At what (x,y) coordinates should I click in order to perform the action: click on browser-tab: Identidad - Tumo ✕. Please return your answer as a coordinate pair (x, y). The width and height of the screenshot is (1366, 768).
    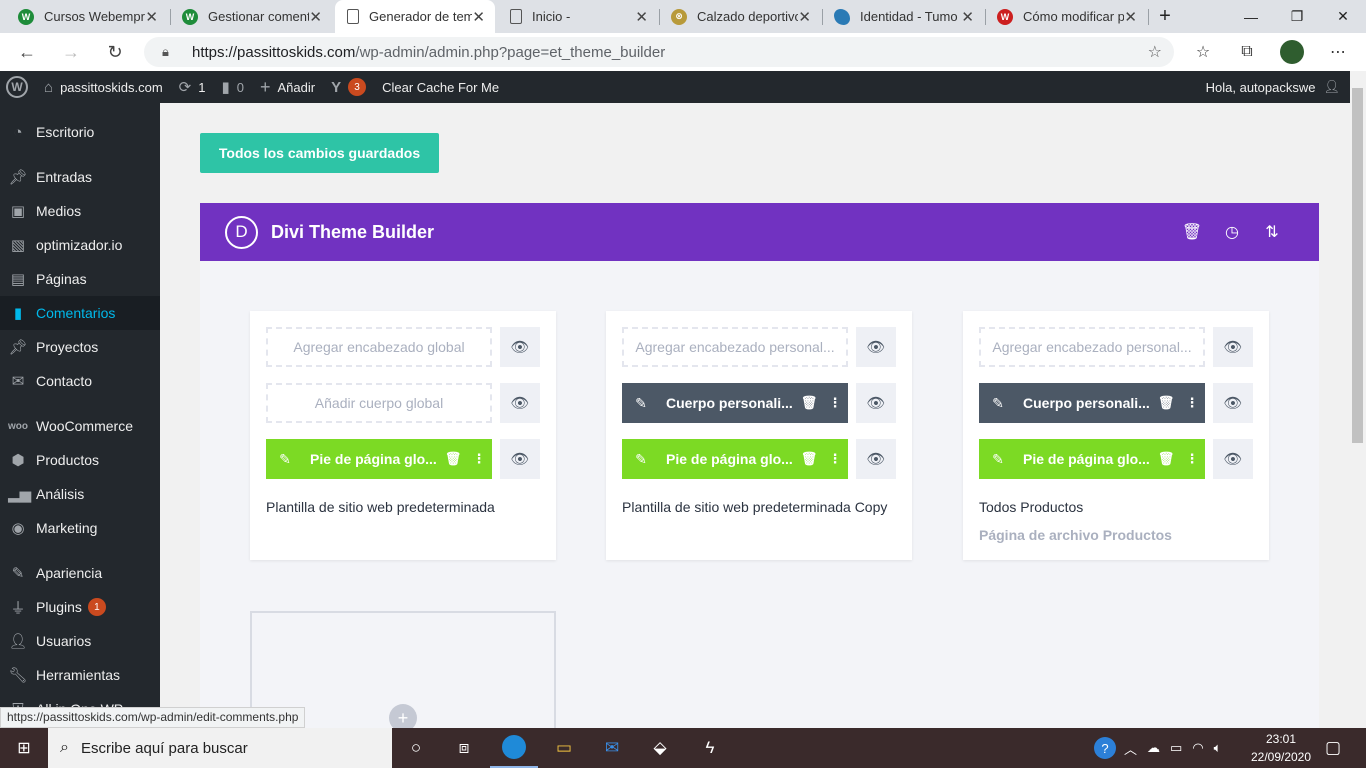
    Looking at the image, I should click on (904, 16).